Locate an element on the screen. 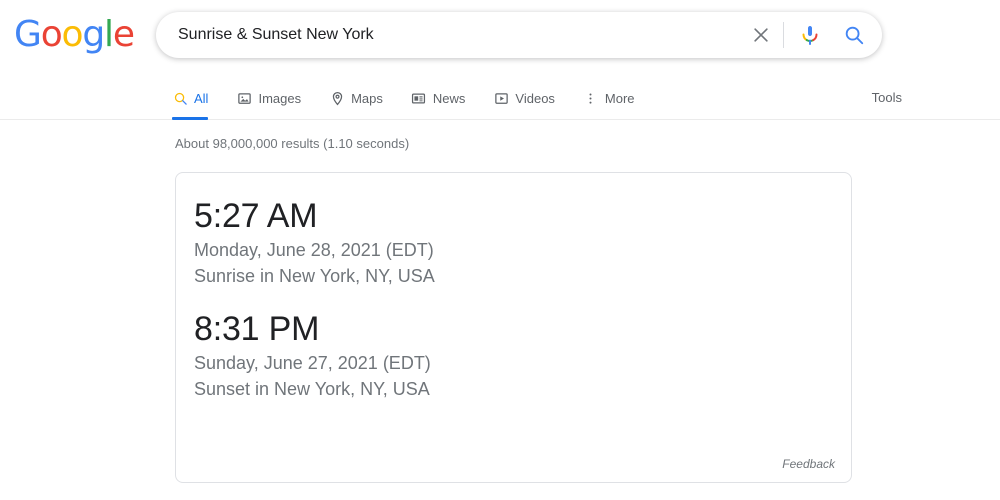  tab-more-label: More is located at coordinates (619, 98).